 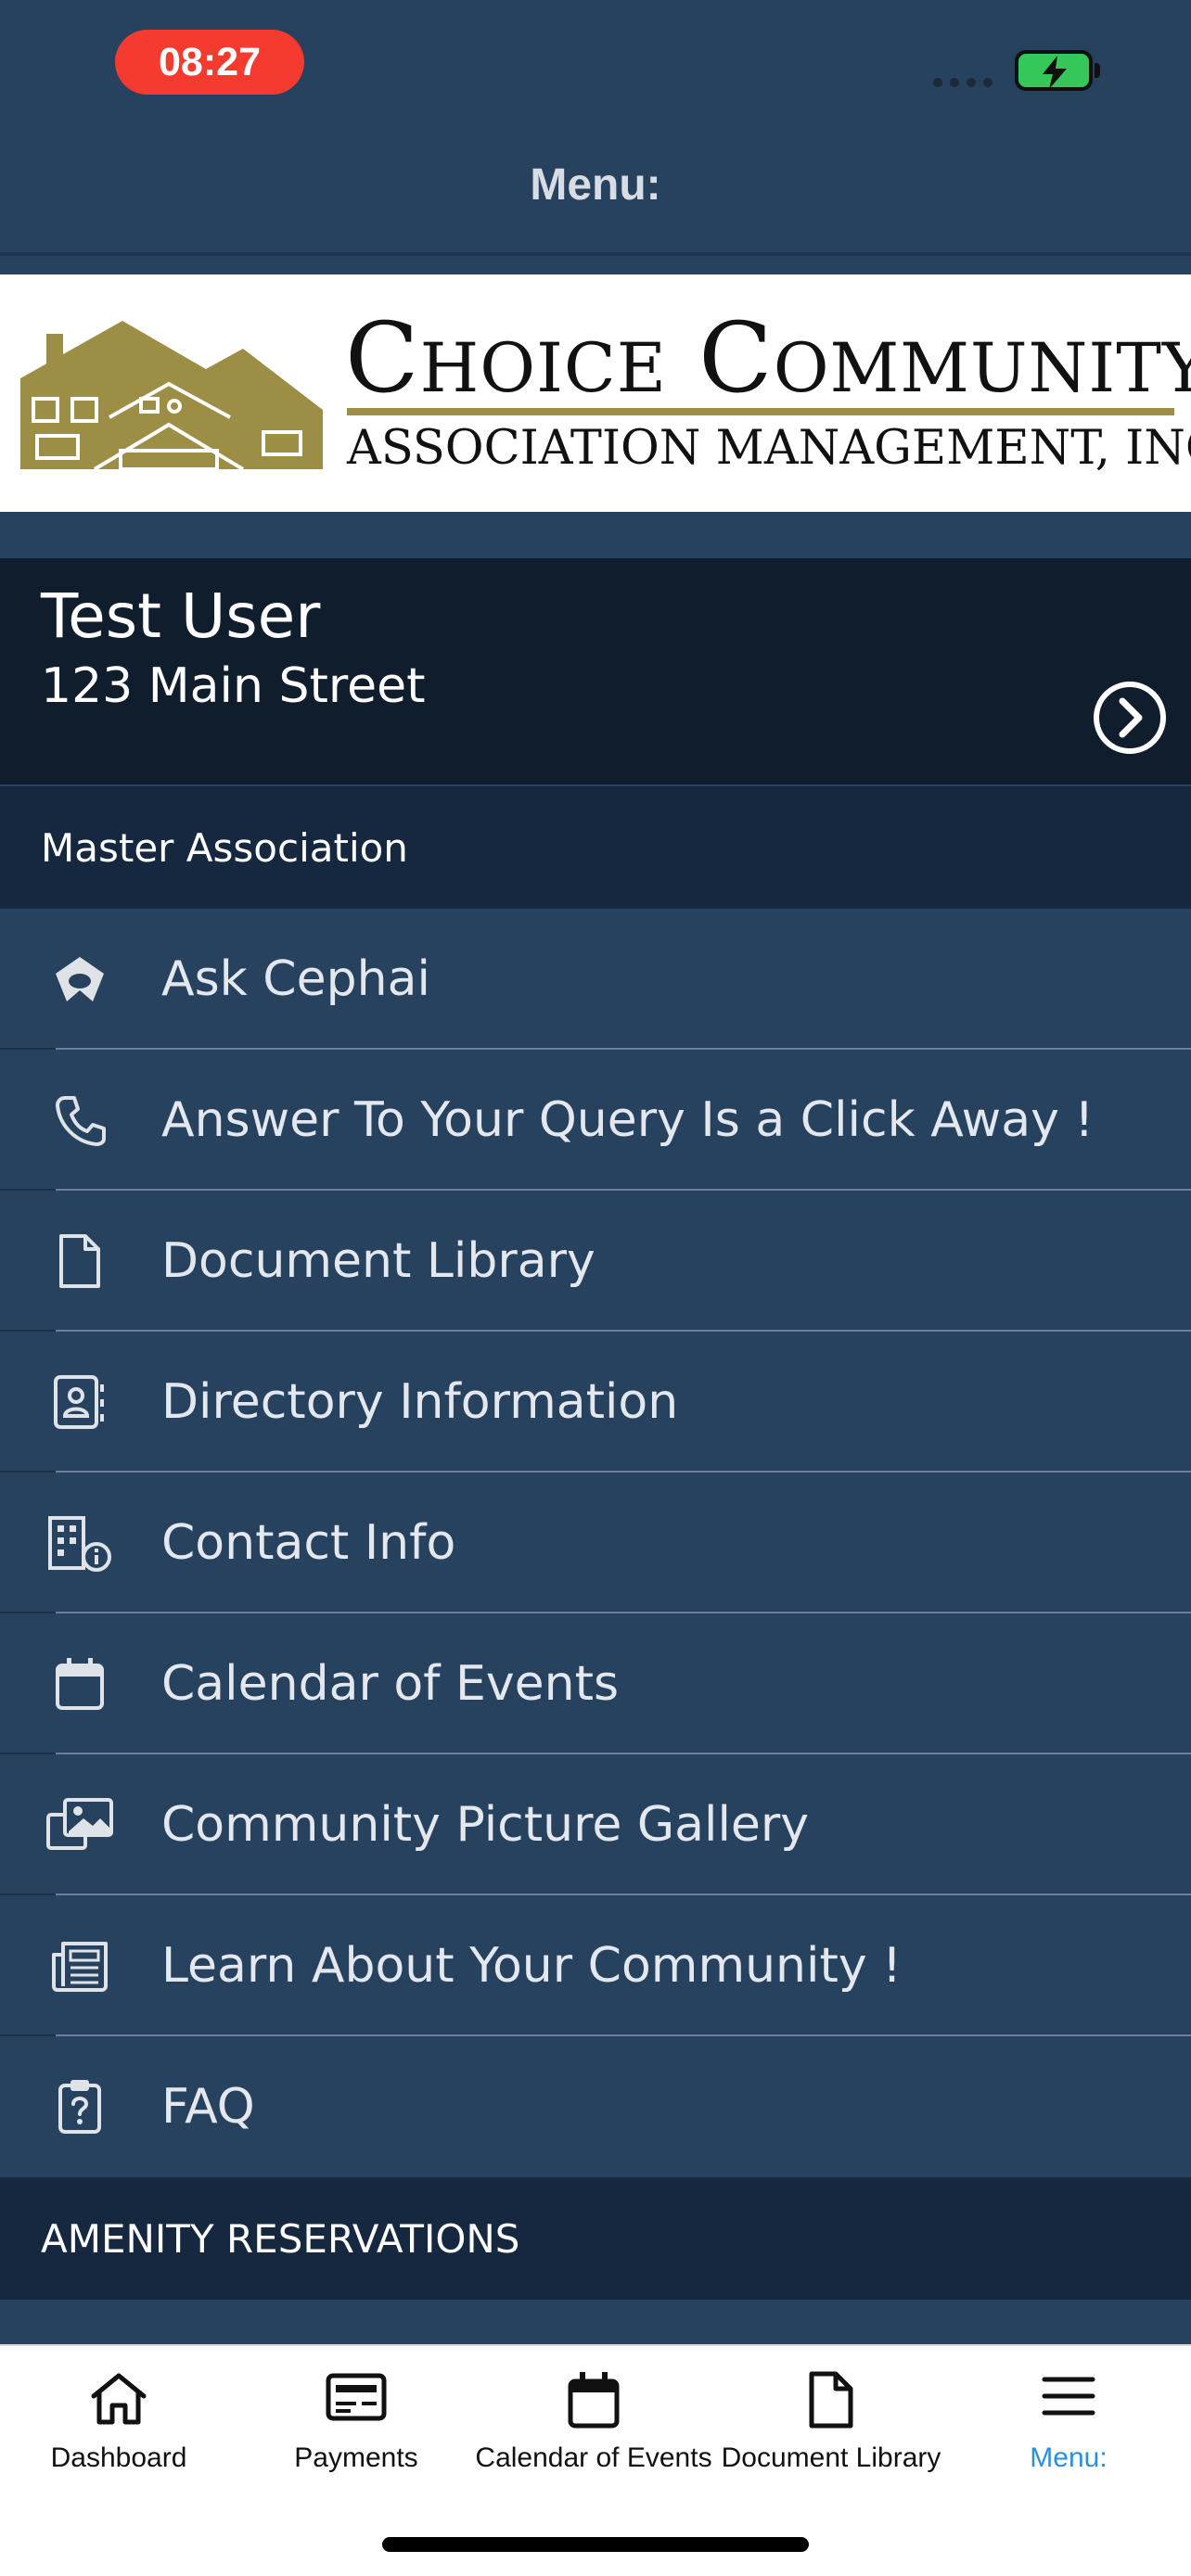 What do you see at coordinates (80, 1543) in the screenshot?
I see `building-info-icon` at bounding box center [80, 1543].